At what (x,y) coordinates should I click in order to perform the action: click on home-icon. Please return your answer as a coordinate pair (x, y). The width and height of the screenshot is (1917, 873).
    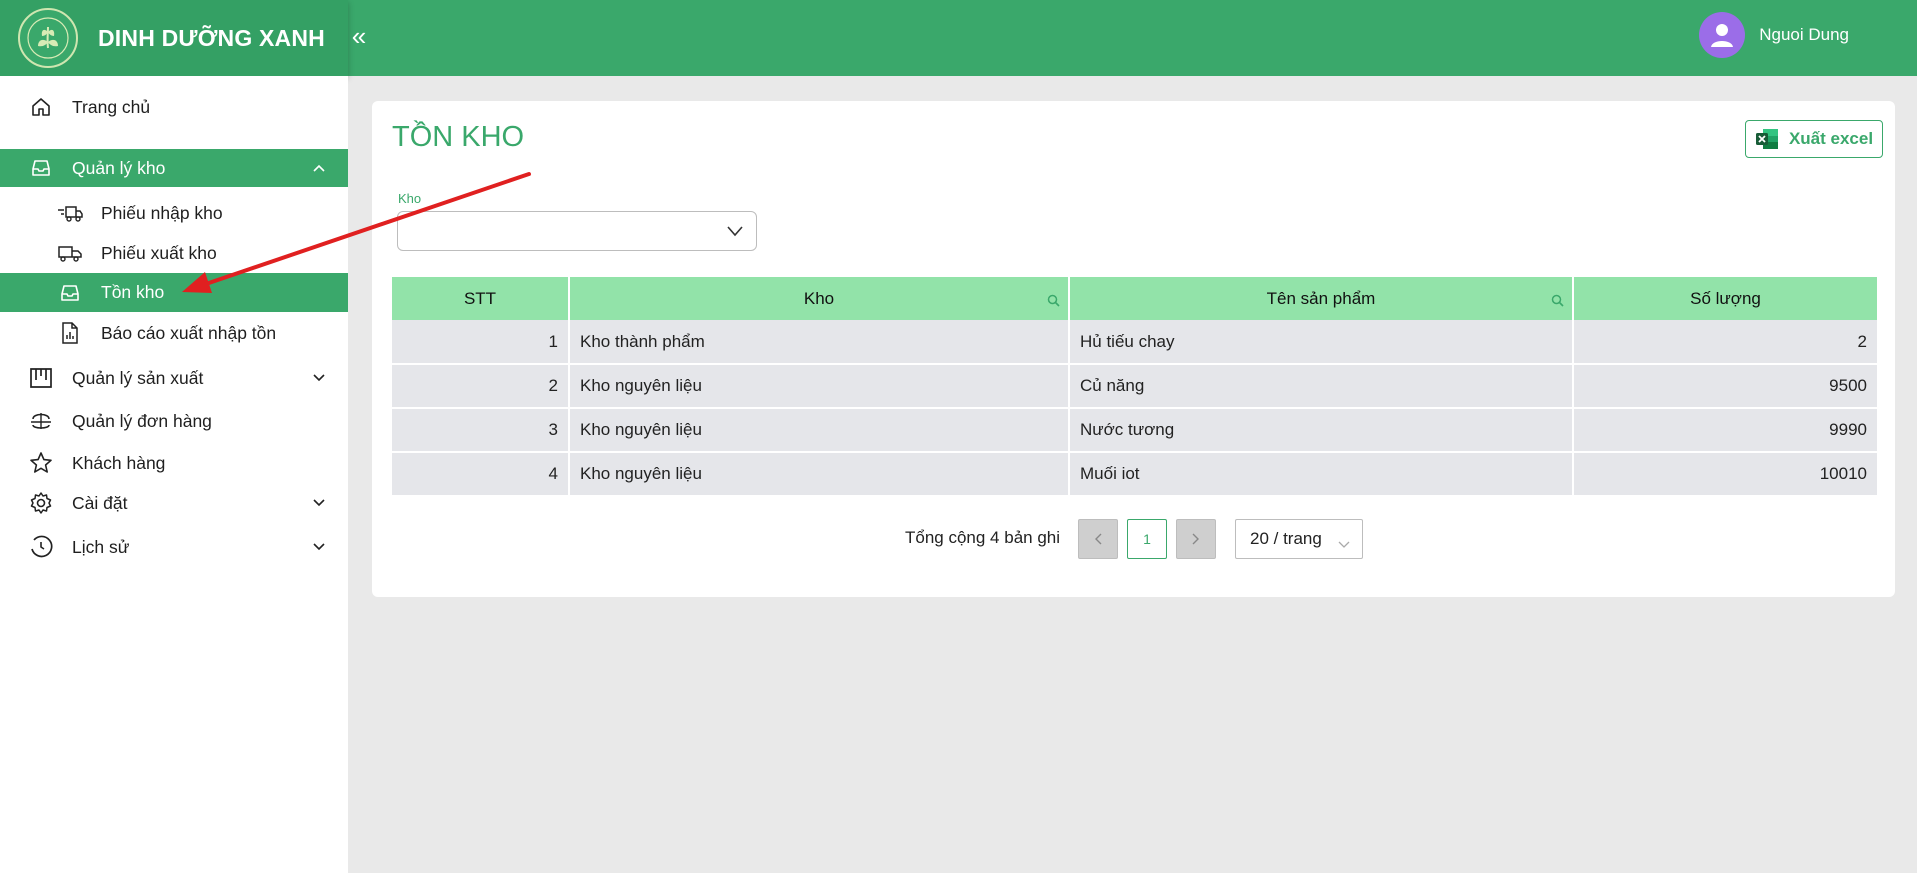
    Looking at the image, I should click on (41, 107).